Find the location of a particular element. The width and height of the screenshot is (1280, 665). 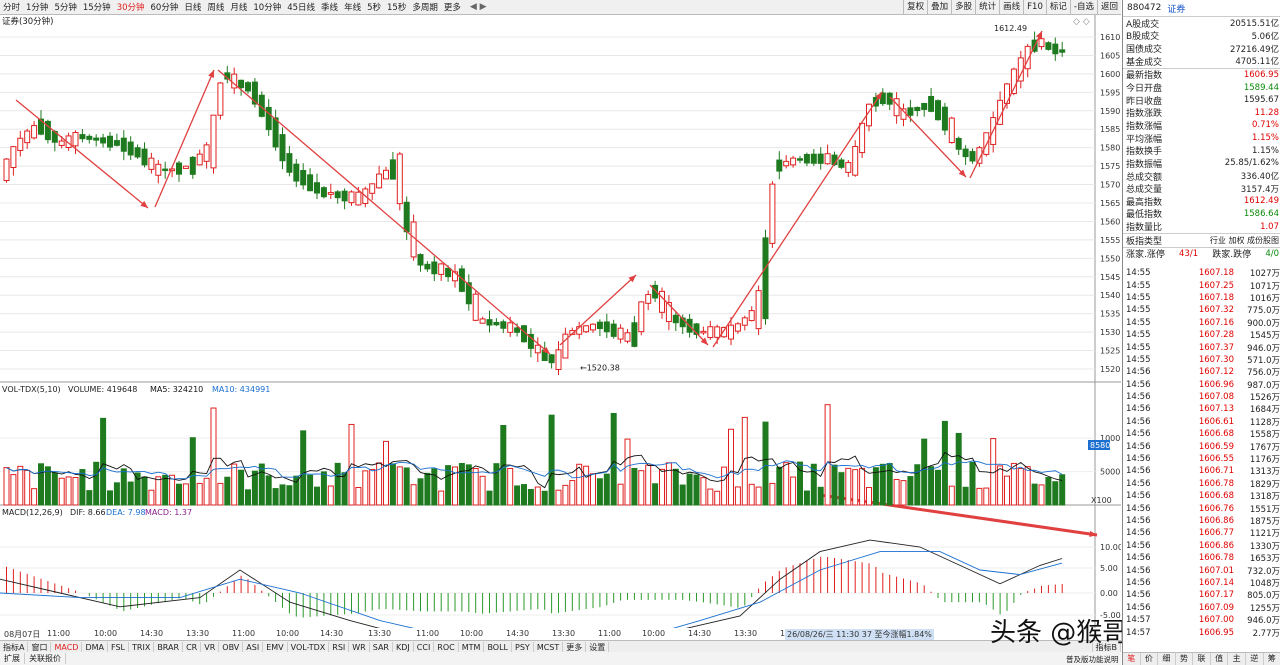

period-tab: 周线 is located at coordinates (215, 7).